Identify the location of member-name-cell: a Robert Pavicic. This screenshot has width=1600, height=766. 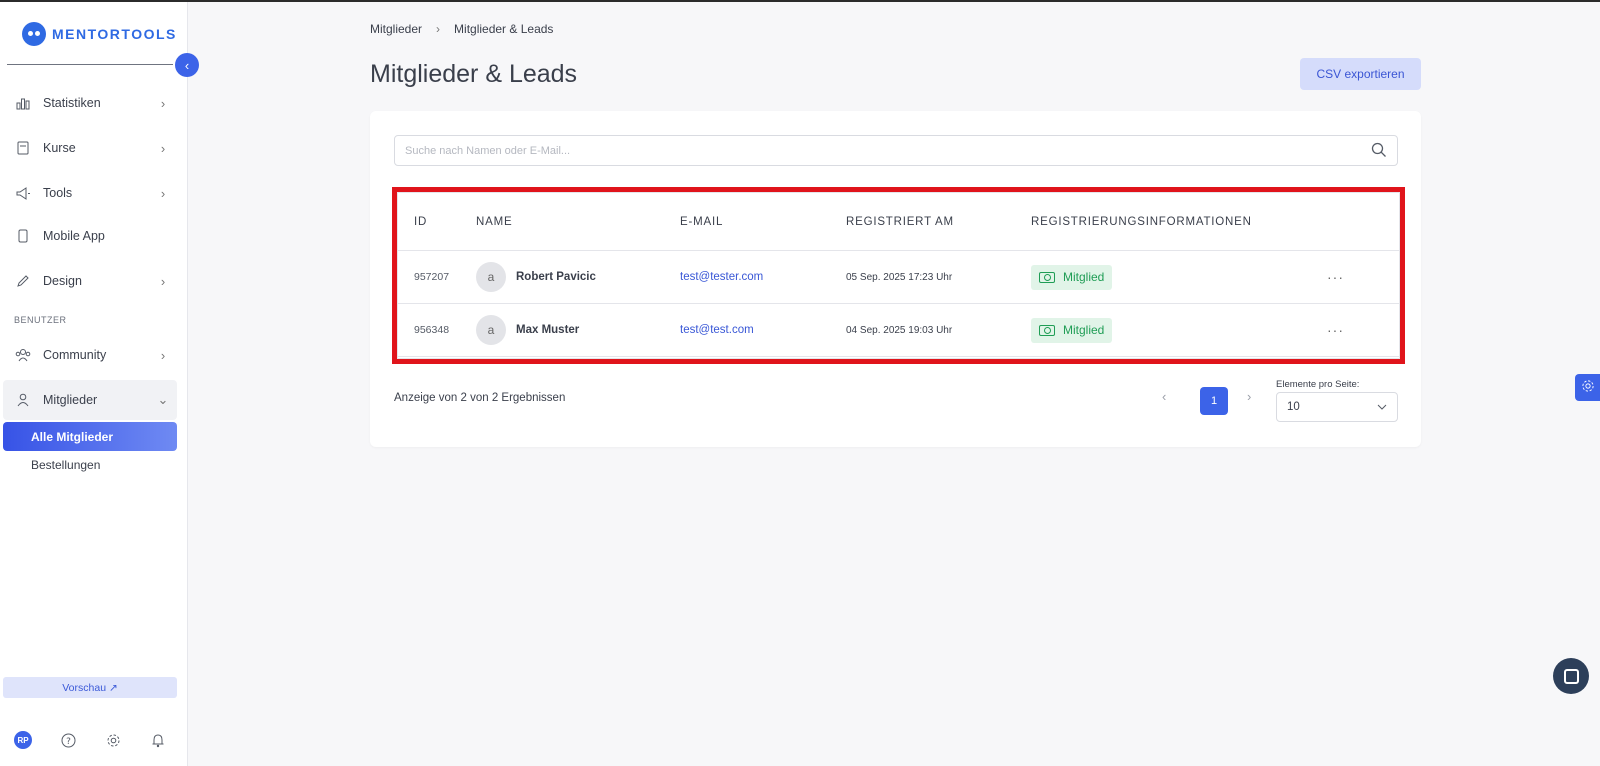
(578, 277).